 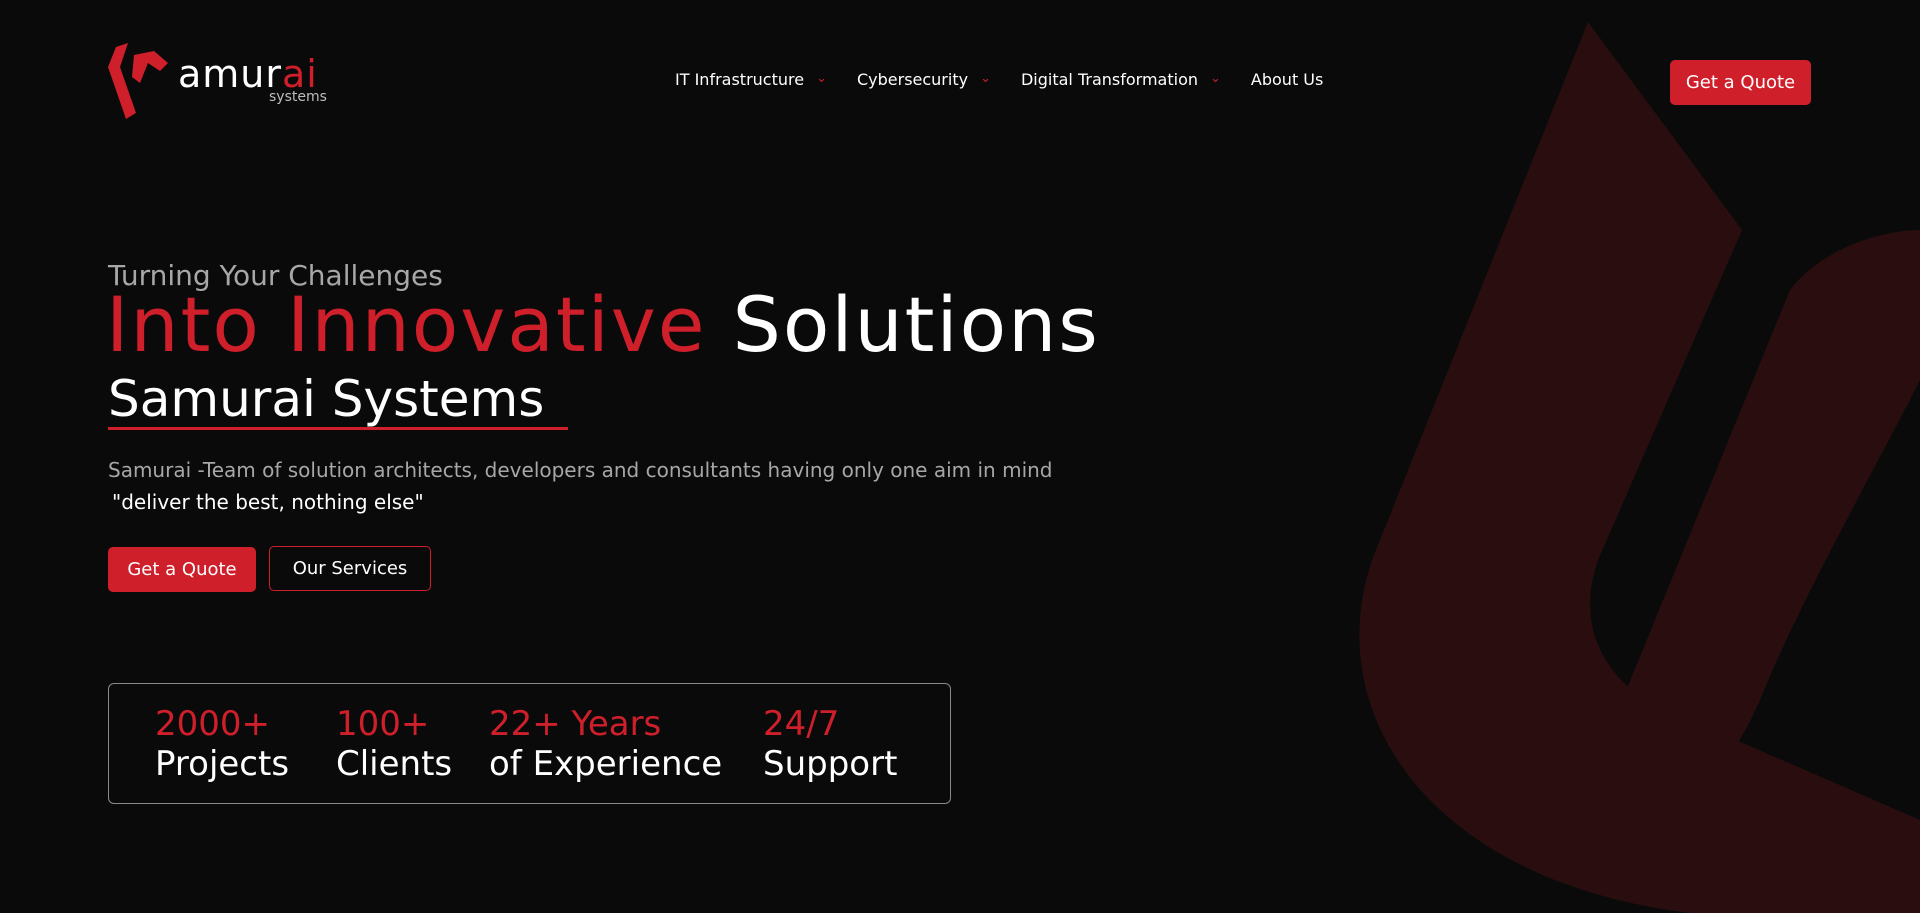 I want to click on stat-projects: 2000+ Projects, so click(x=222, y=744).